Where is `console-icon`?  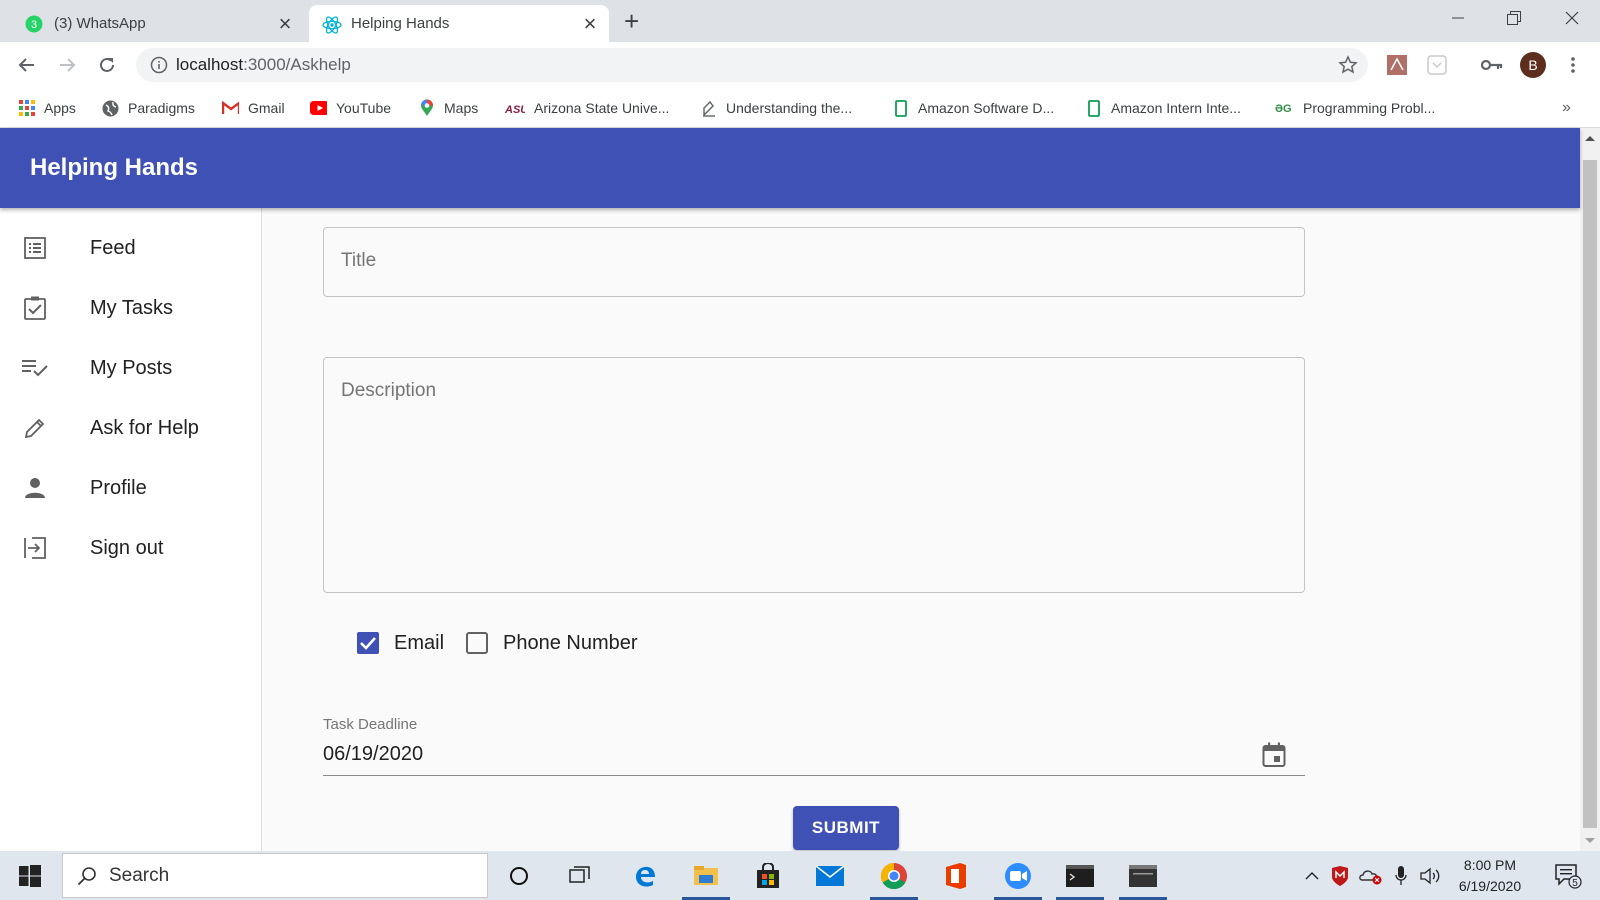 console-icon is located at coordinates (1143, 875).